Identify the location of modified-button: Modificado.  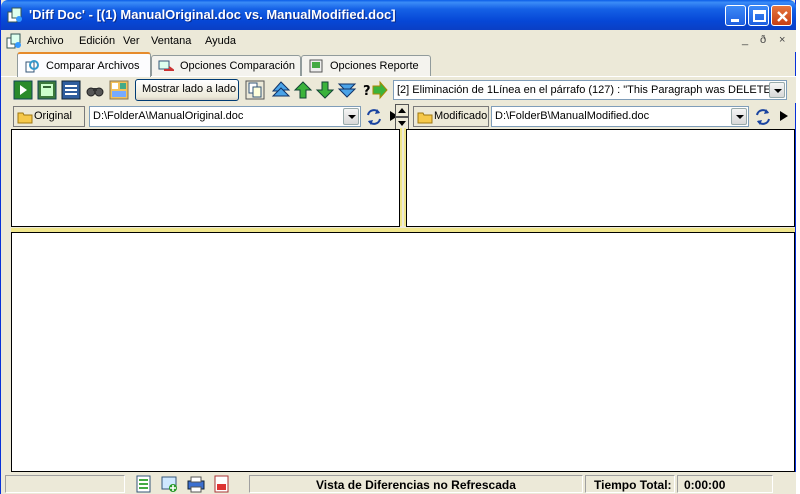
(451, 116).